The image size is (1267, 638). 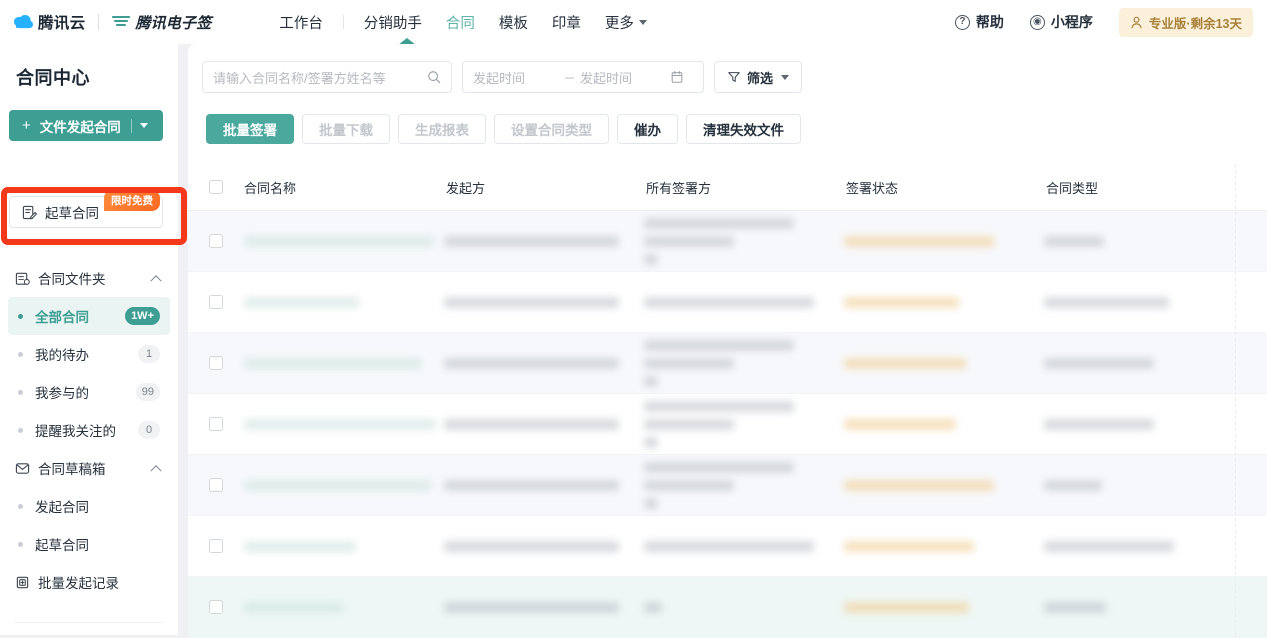 What do you see at coordinates (544, 363) in the screenshot?
I see `cell-initiator` at bounding box center [544, 363].